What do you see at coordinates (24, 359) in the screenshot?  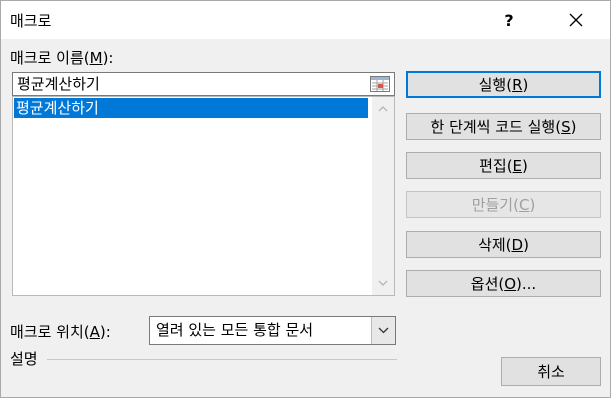 I see `description-label: 설명` at bounding box center [24, 359].